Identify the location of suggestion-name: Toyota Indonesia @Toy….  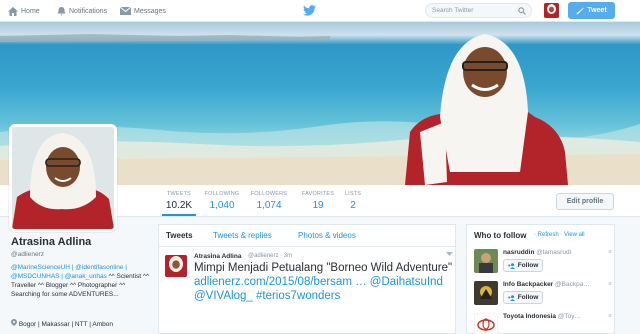
(542, 316).